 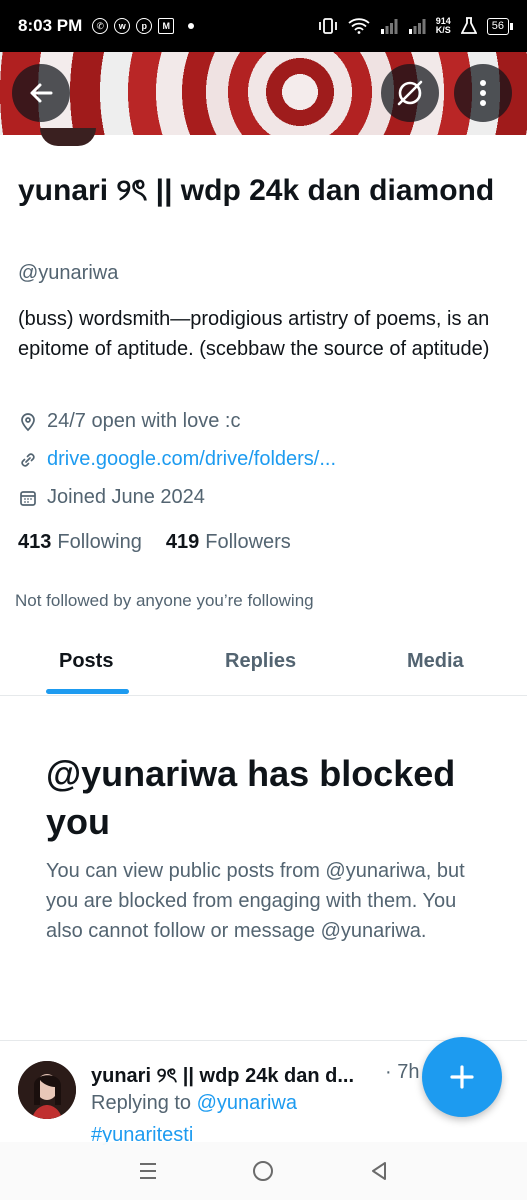 I want to click on flask-icon, so click(x=468, y=25).